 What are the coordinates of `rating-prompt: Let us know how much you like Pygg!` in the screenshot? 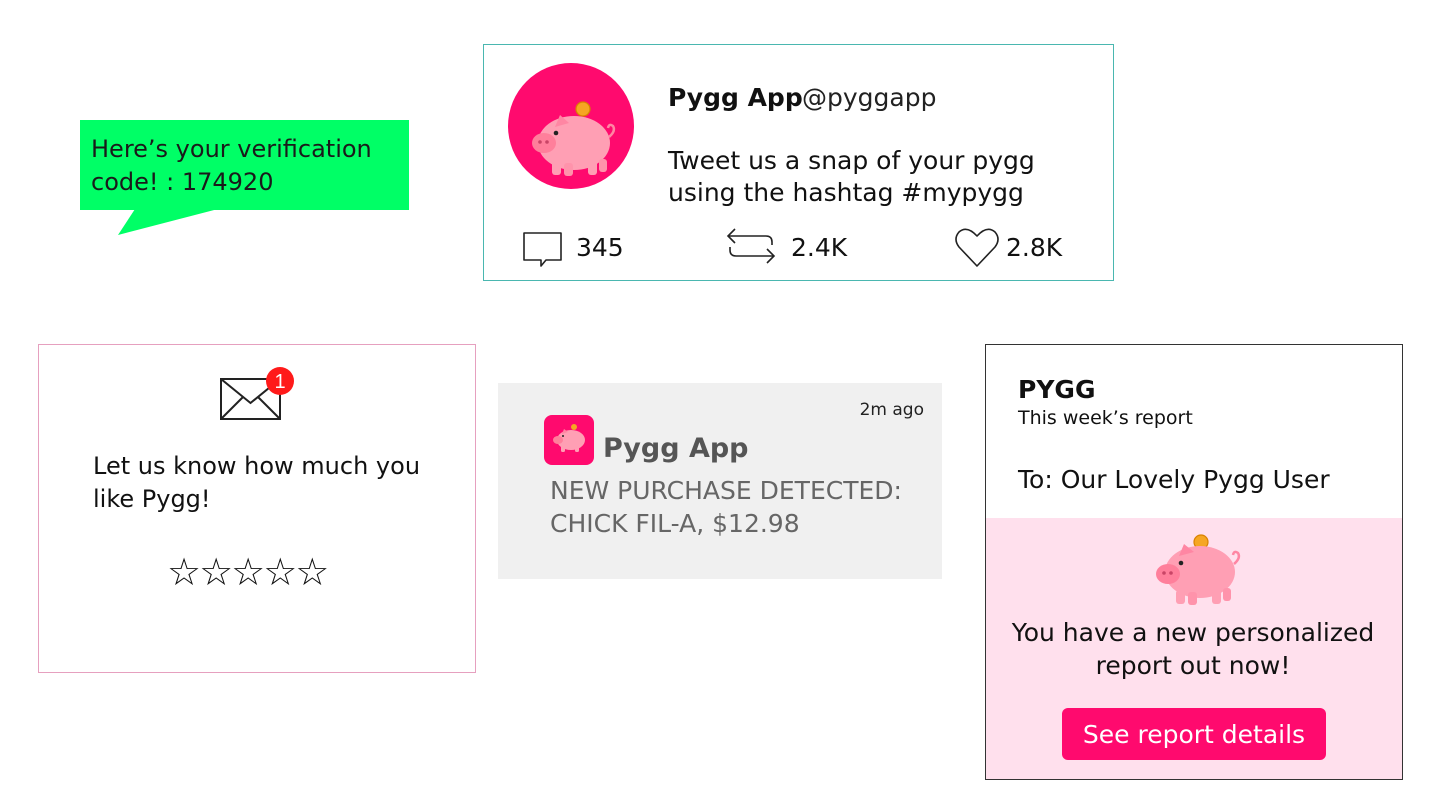 It's located at (257, 482).